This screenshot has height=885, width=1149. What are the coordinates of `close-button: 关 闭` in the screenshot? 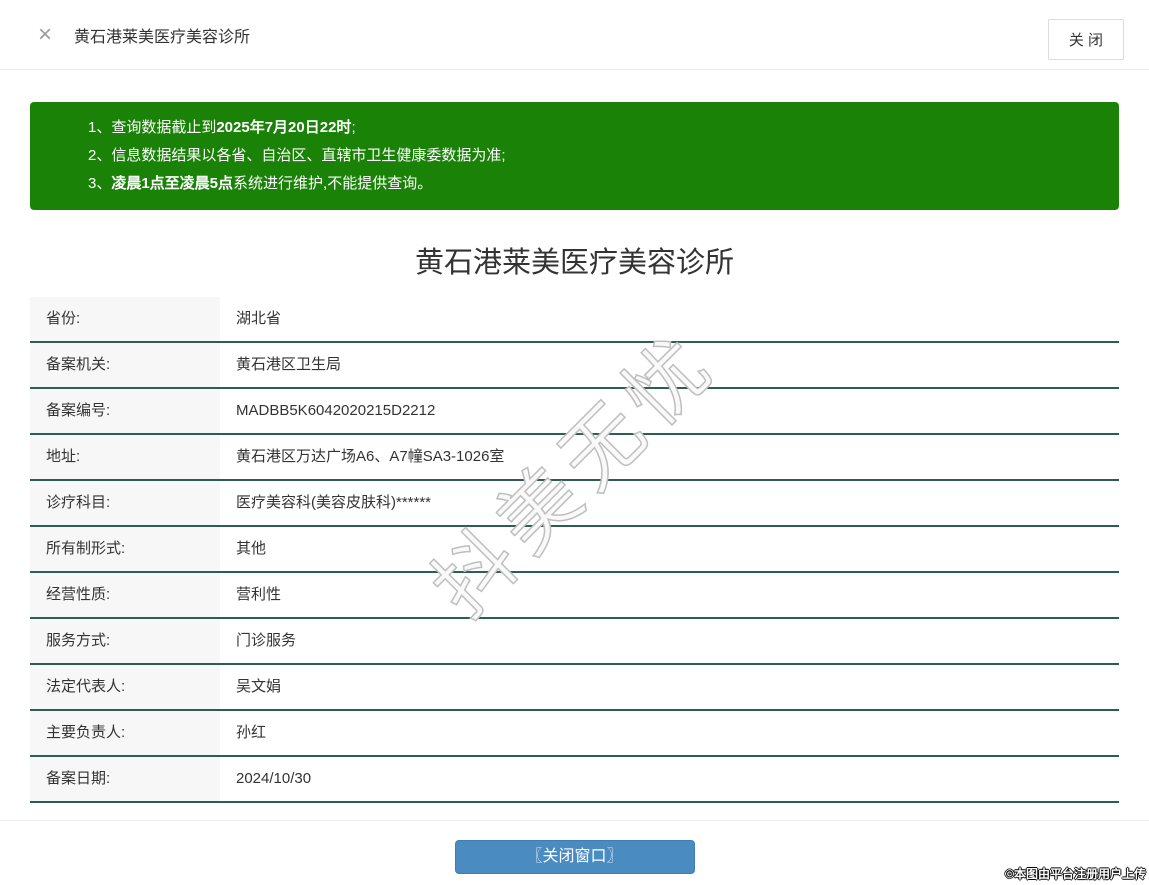 It's located at (1085, 39).